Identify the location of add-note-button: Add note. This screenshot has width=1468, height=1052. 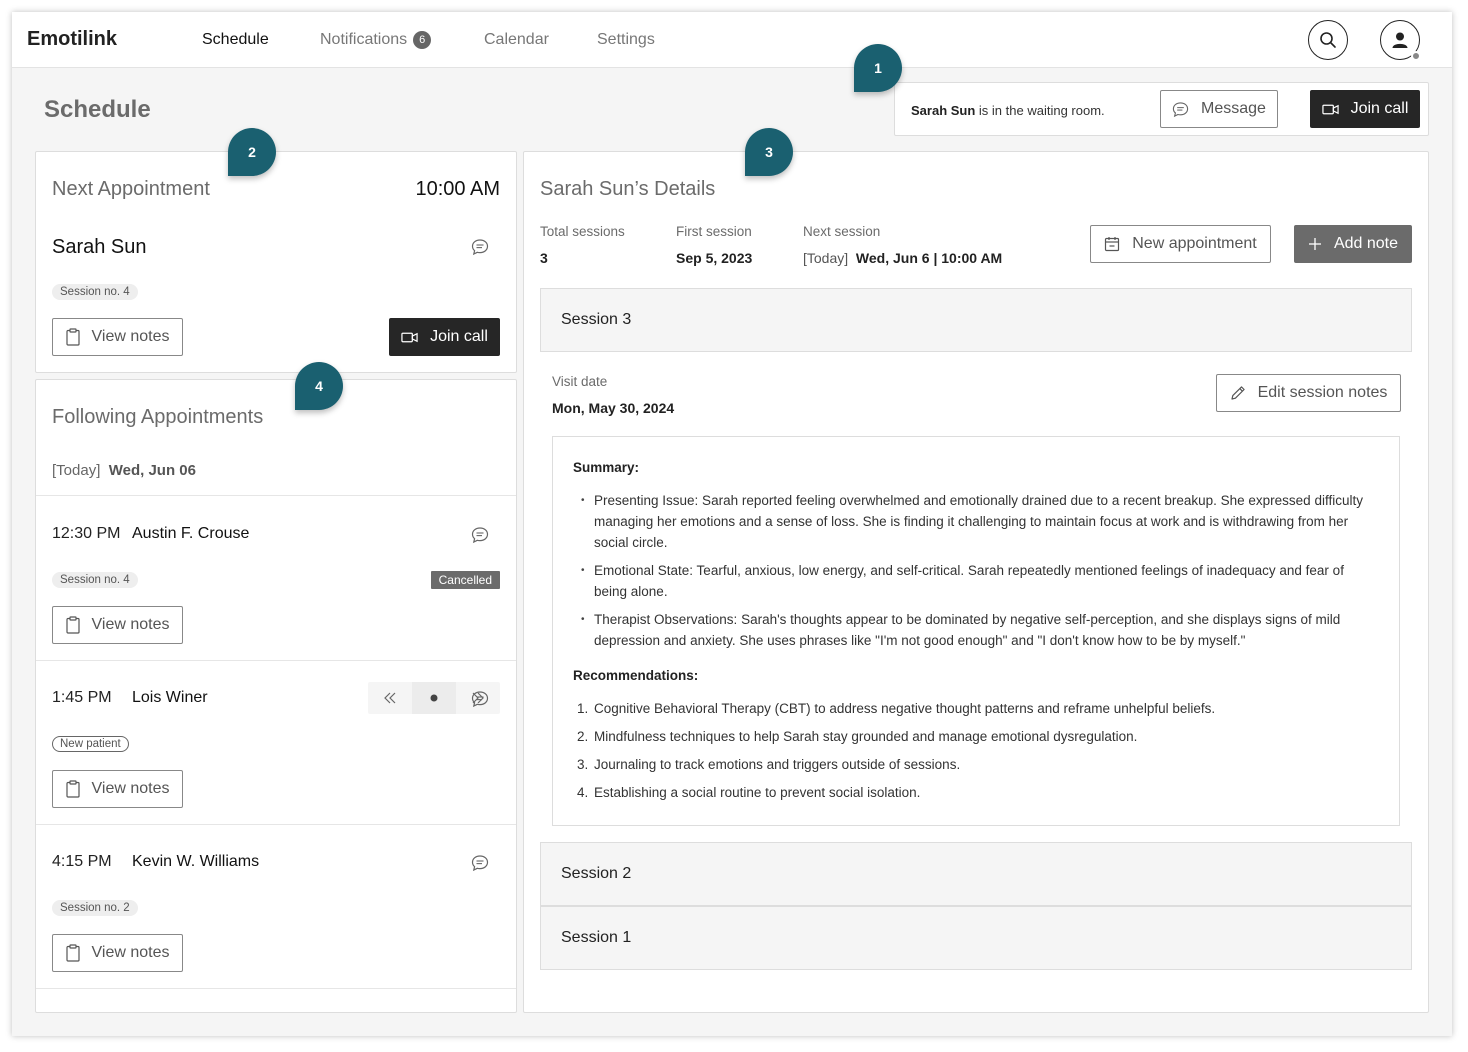
(1353, 244).